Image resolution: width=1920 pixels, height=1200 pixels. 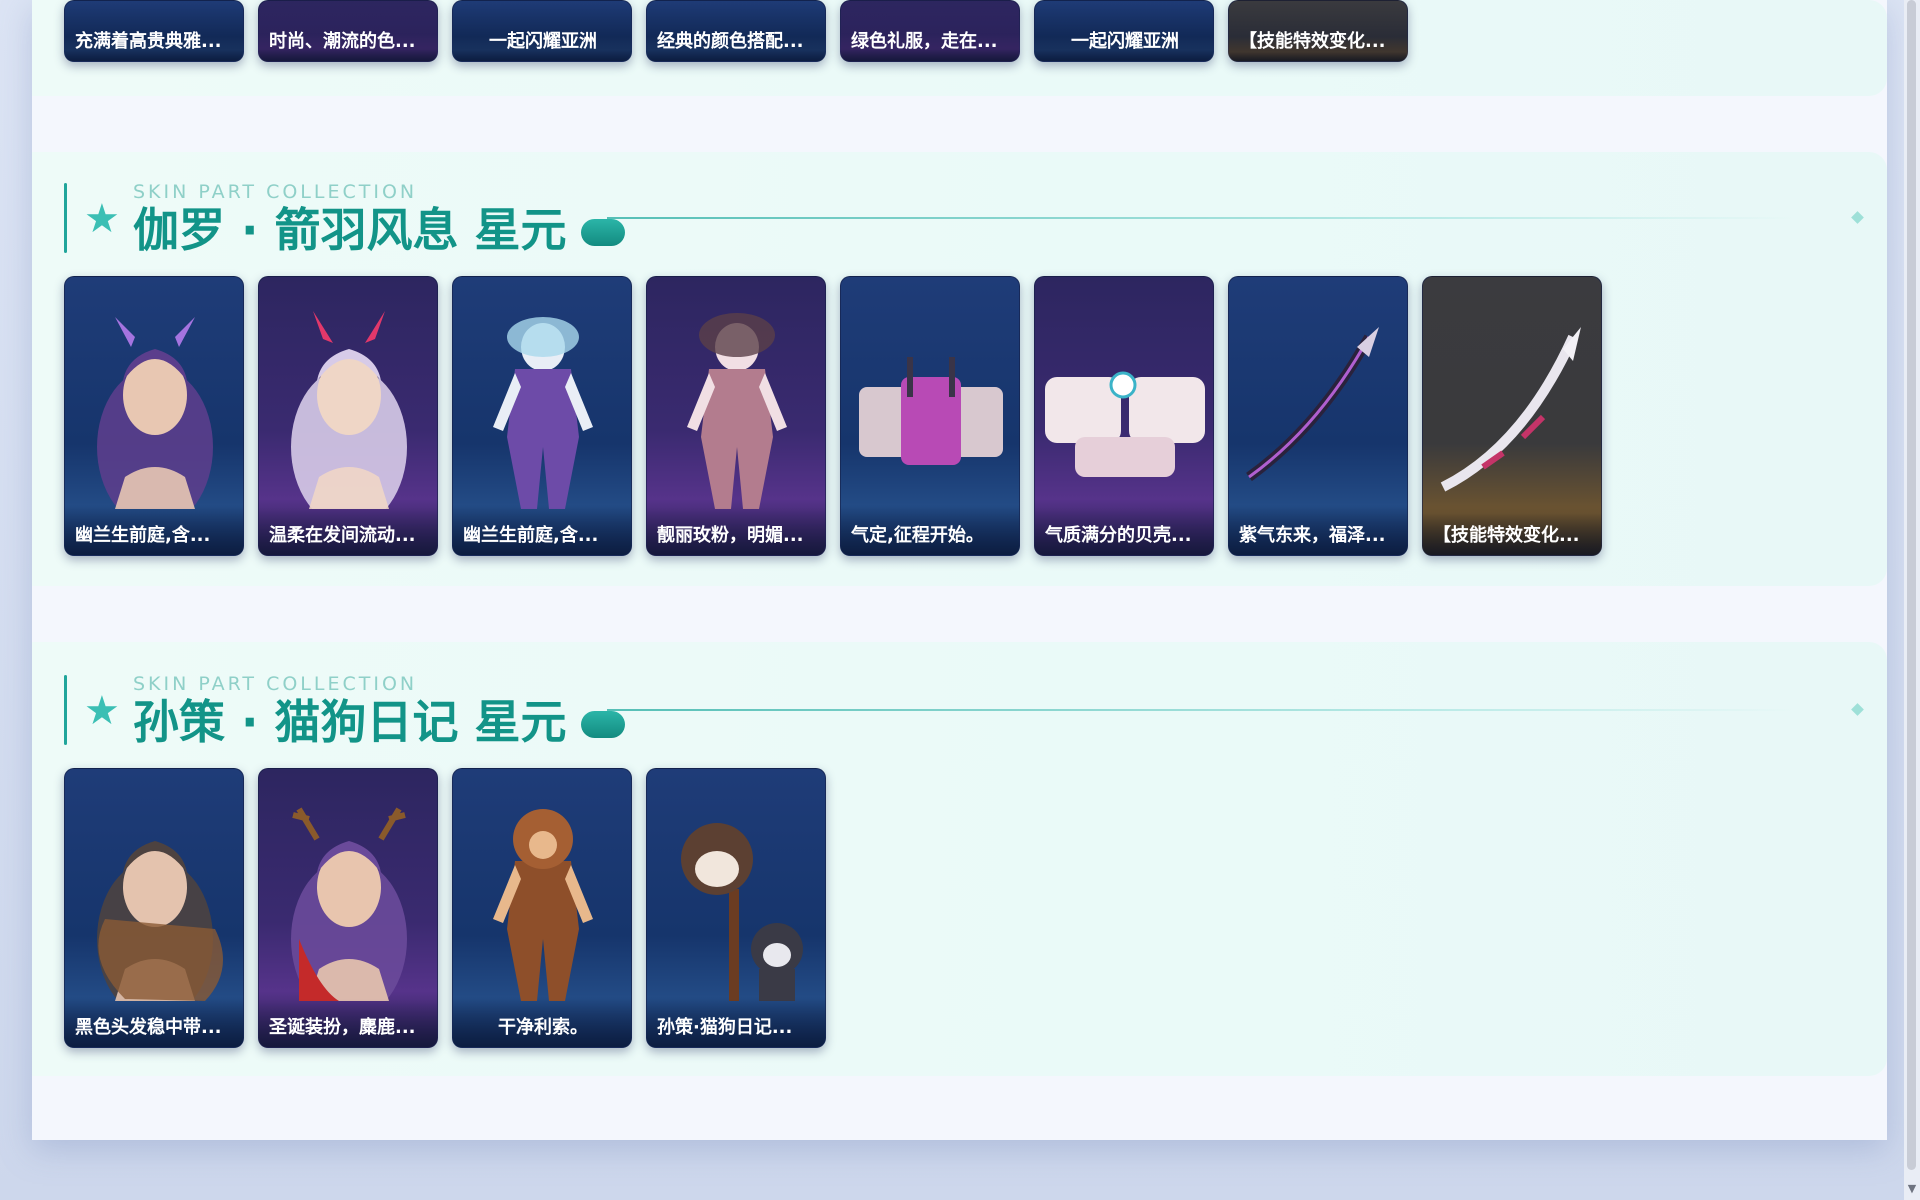 I want to click on scrollbar-thumb, so click(x=1911, y=585).